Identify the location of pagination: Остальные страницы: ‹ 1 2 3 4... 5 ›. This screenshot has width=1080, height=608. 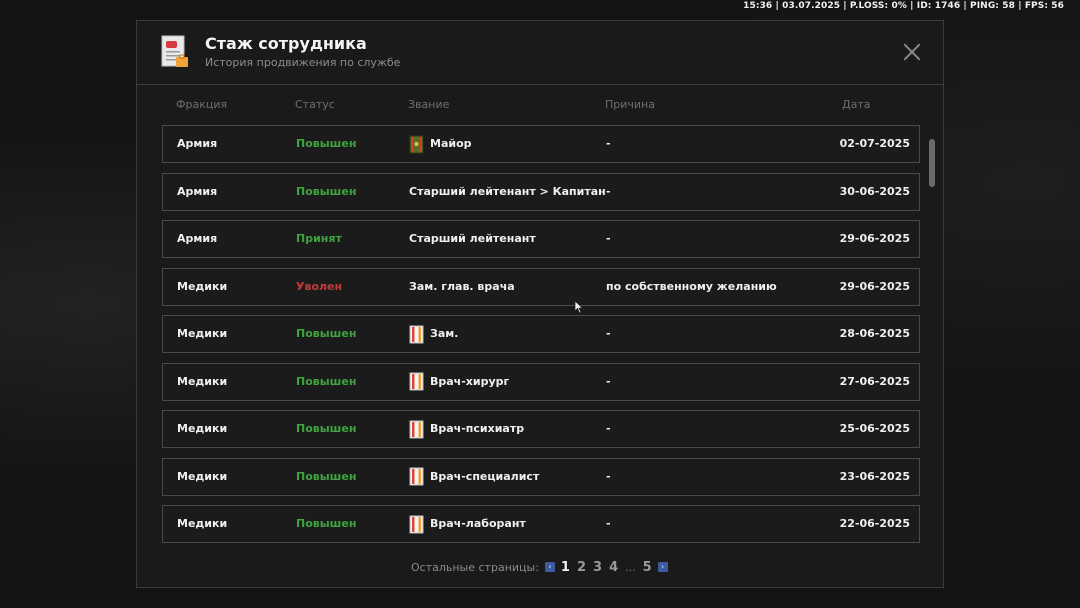
(539, 567).